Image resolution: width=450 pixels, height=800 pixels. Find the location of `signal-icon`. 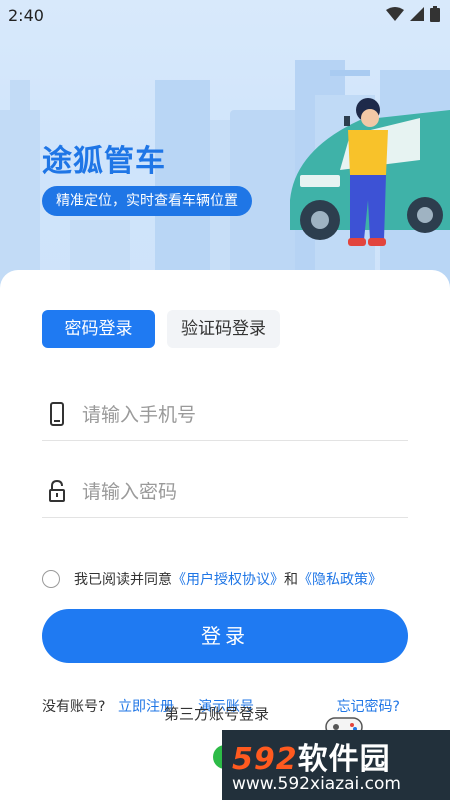

signal-icon is located at coordinates (417, 14).